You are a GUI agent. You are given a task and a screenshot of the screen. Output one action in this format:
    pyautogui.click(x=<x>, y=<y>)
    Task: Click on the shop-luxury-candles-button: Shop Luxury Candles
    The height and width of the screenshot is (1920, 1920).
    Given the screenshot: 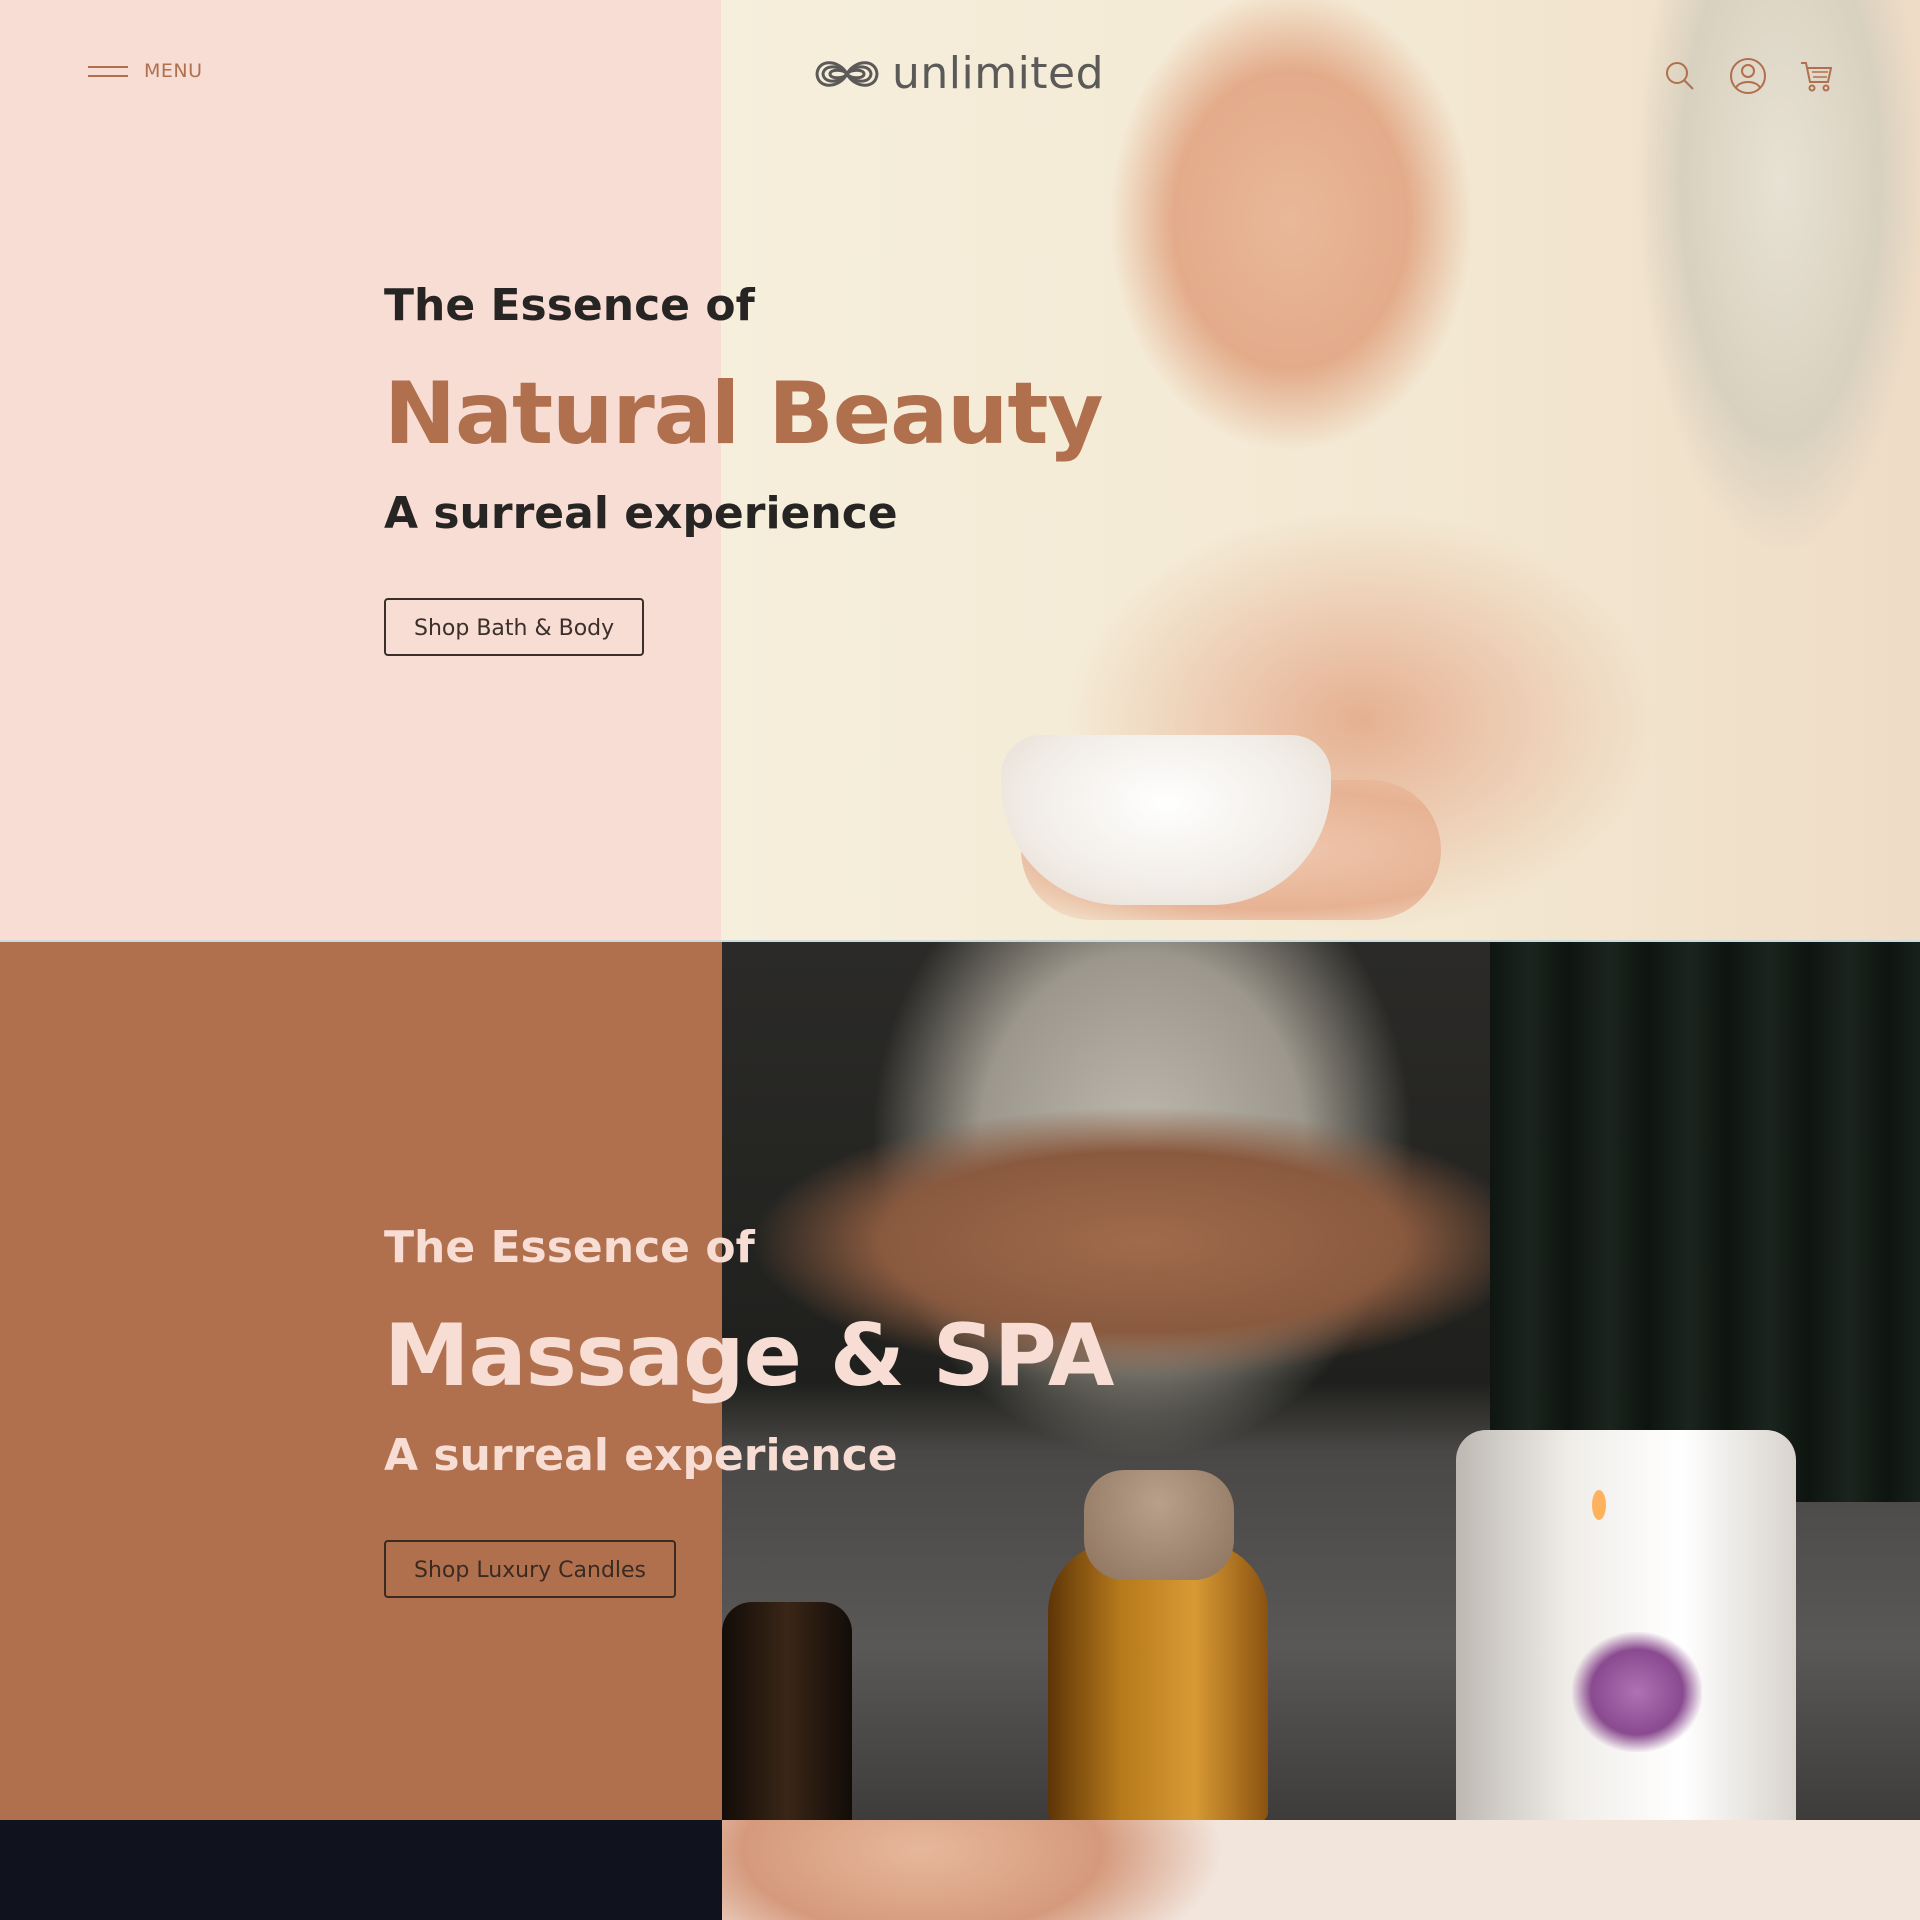 What is the action you would take?
    pyautogui.click(x=530, y=1569)
    